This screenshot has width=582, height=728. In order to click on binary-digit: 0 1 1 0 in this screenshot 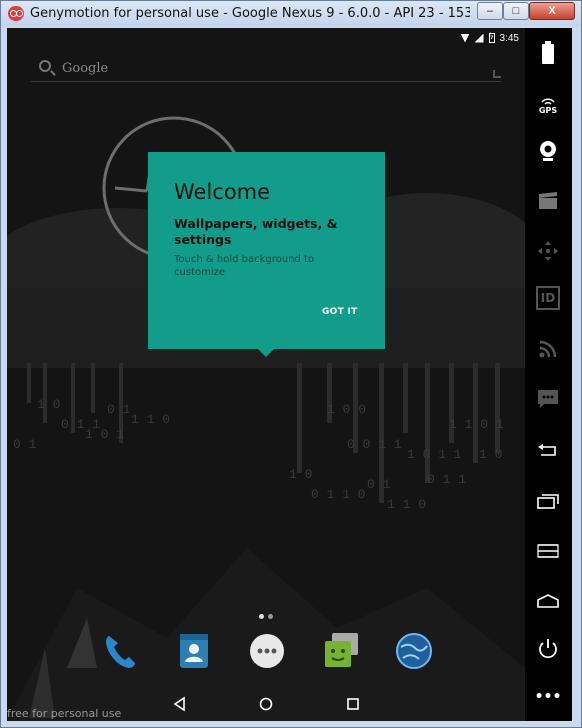, I will do `click(338, 494)`.